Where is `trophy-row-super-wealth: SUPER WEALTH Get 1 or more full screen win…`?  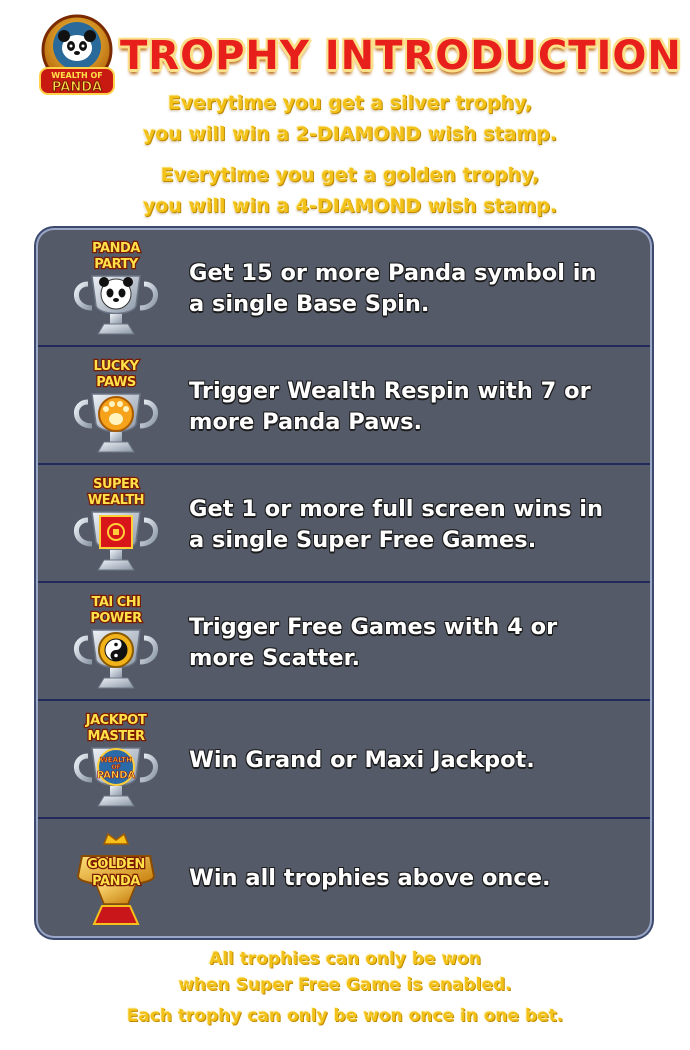 trophy-row-super-wealth: SUPER WEALTH Get 1 or more full screen win… is located at coordinates (344, 524).